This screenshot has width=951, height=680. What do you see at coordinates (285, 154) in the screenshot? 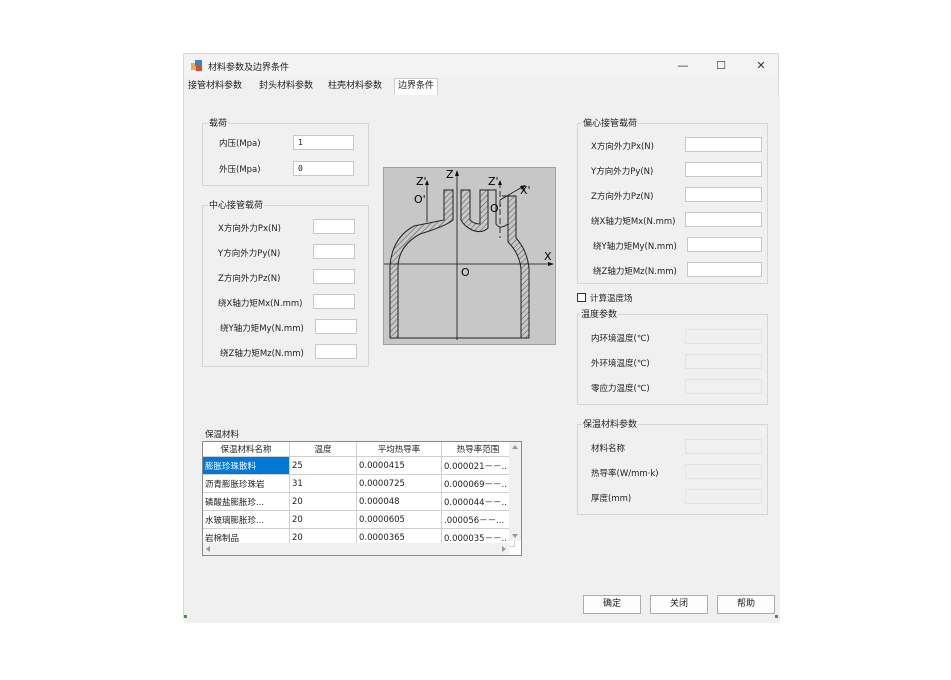
I see `load-group` at bounding box center [285, 154].